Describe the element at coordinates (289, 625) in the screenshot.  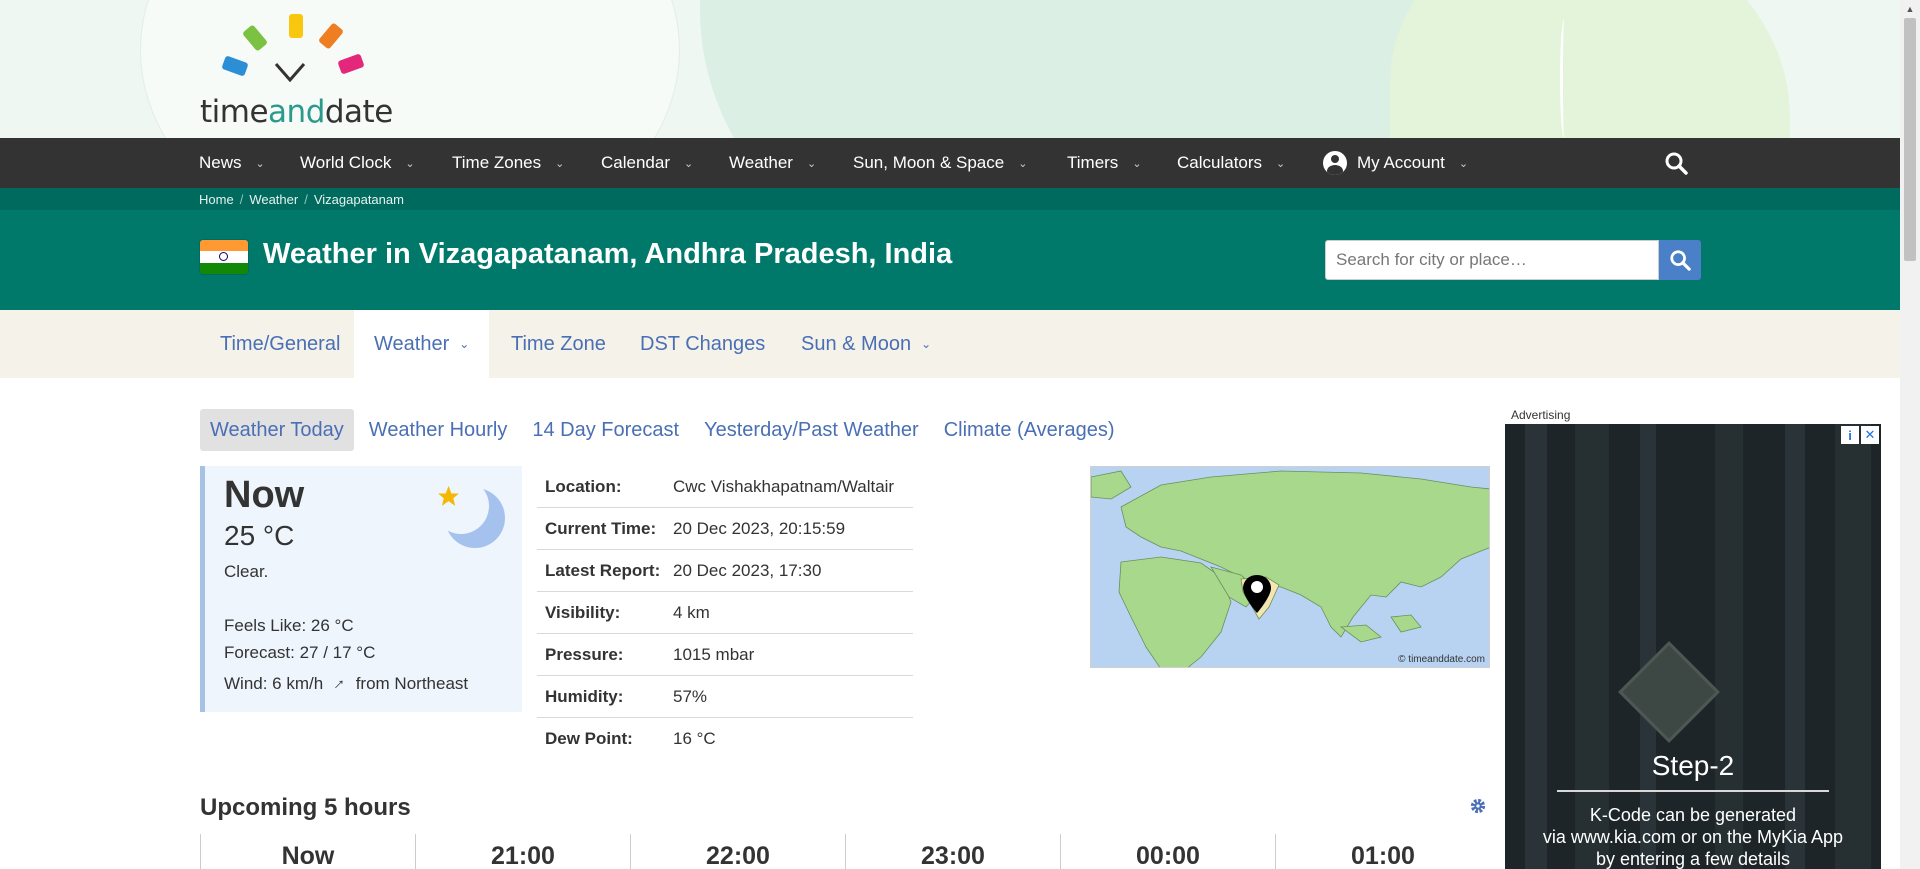
I see `feels-like: Feels Like: 26 °C` at that location.